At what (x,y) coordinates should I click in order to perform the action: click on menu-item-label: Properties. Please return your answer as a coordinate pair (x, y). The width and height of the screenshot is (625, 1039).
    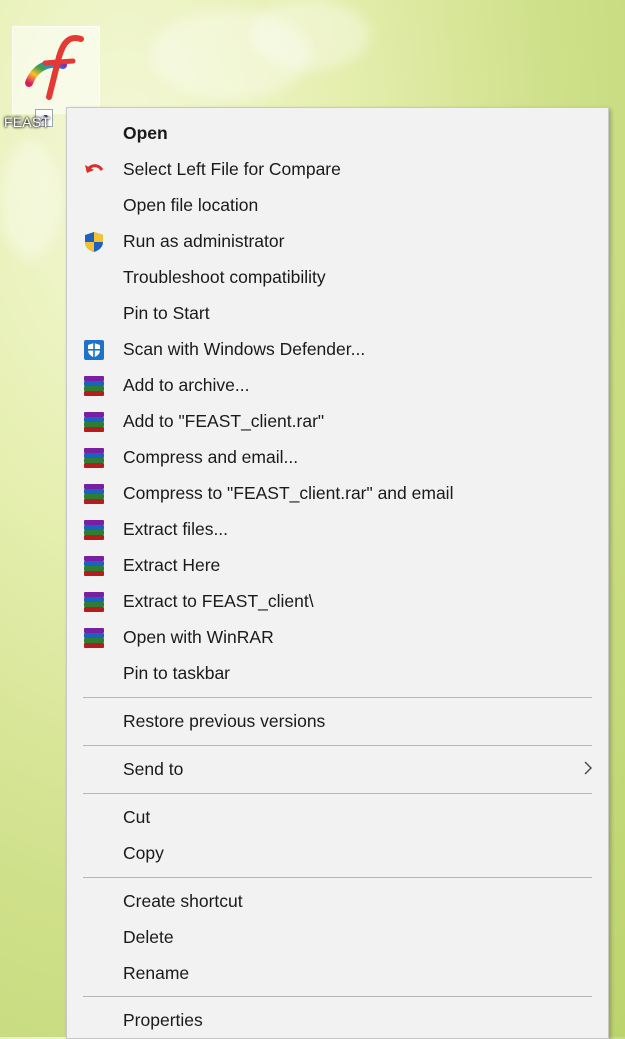
    Looking at the image, I should click on (163, 1019).